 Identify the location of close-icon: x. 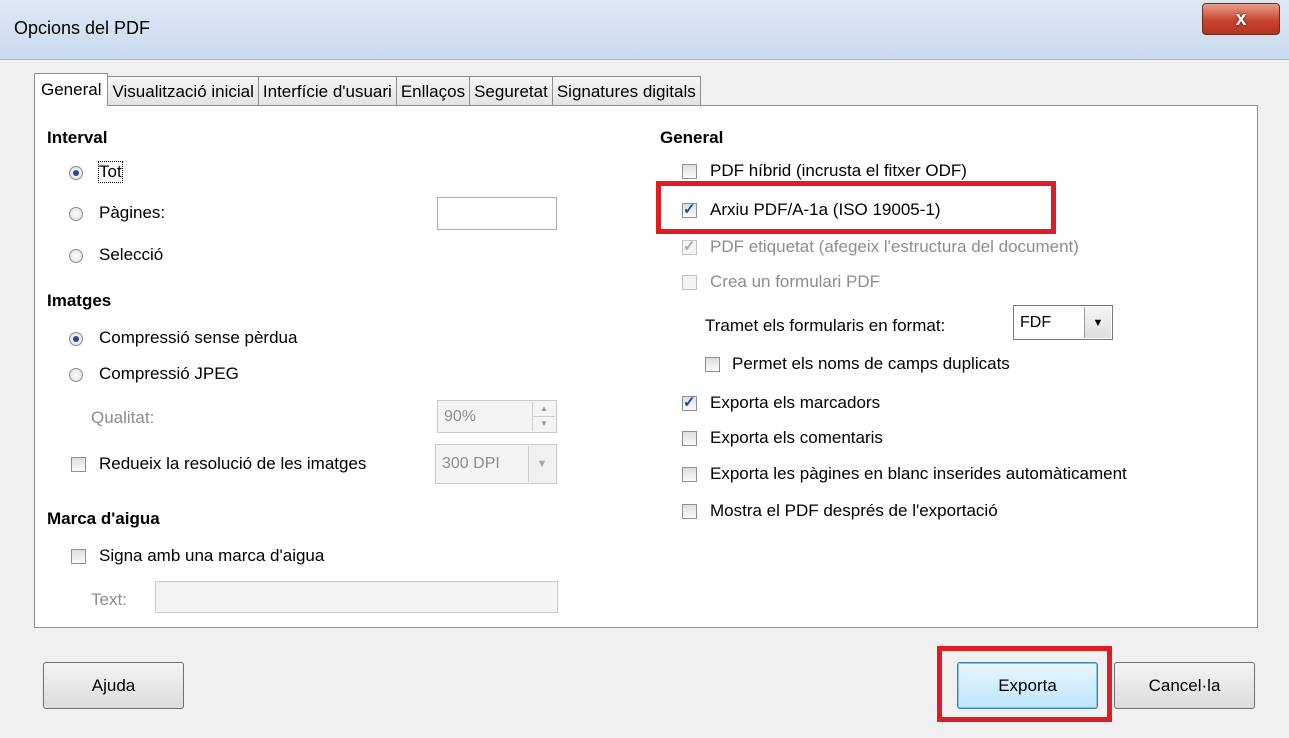
(1241, 18).